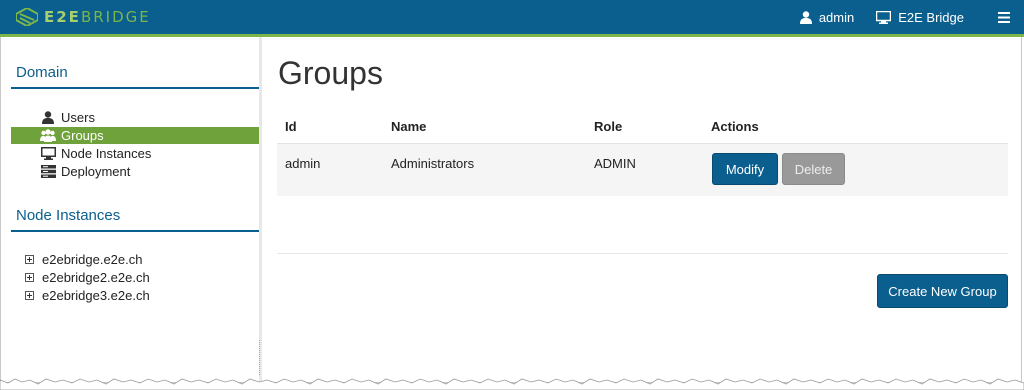 Image resolution: width=1024 pixels, height=390 pixels. Describe the element at coordinates (92, 259) in the screenshot. I see `node-label: e2ebridge.e2e.ch` at that location.